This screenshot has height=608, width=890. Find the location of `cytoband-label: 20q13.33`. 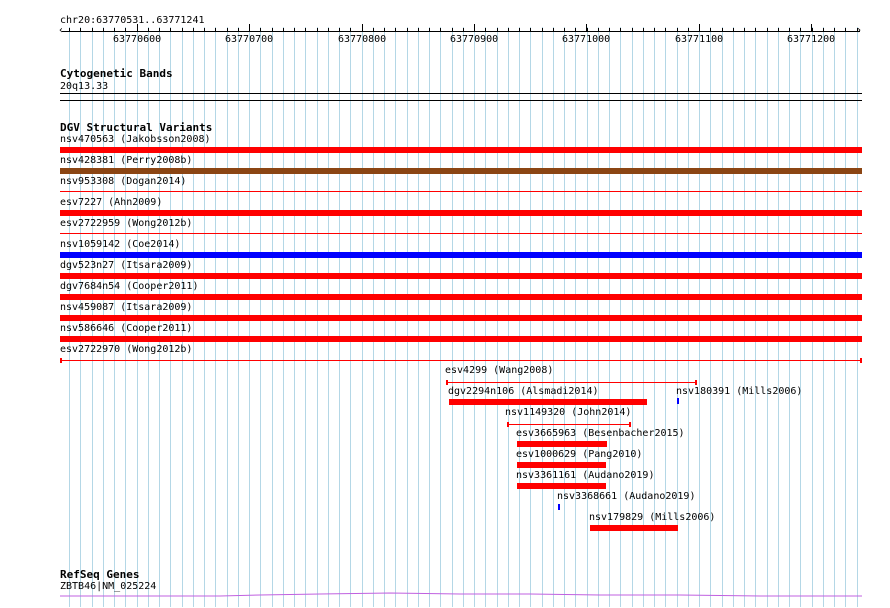

cytoband-label: 20q13.33 is located at coordinates (84, 86).